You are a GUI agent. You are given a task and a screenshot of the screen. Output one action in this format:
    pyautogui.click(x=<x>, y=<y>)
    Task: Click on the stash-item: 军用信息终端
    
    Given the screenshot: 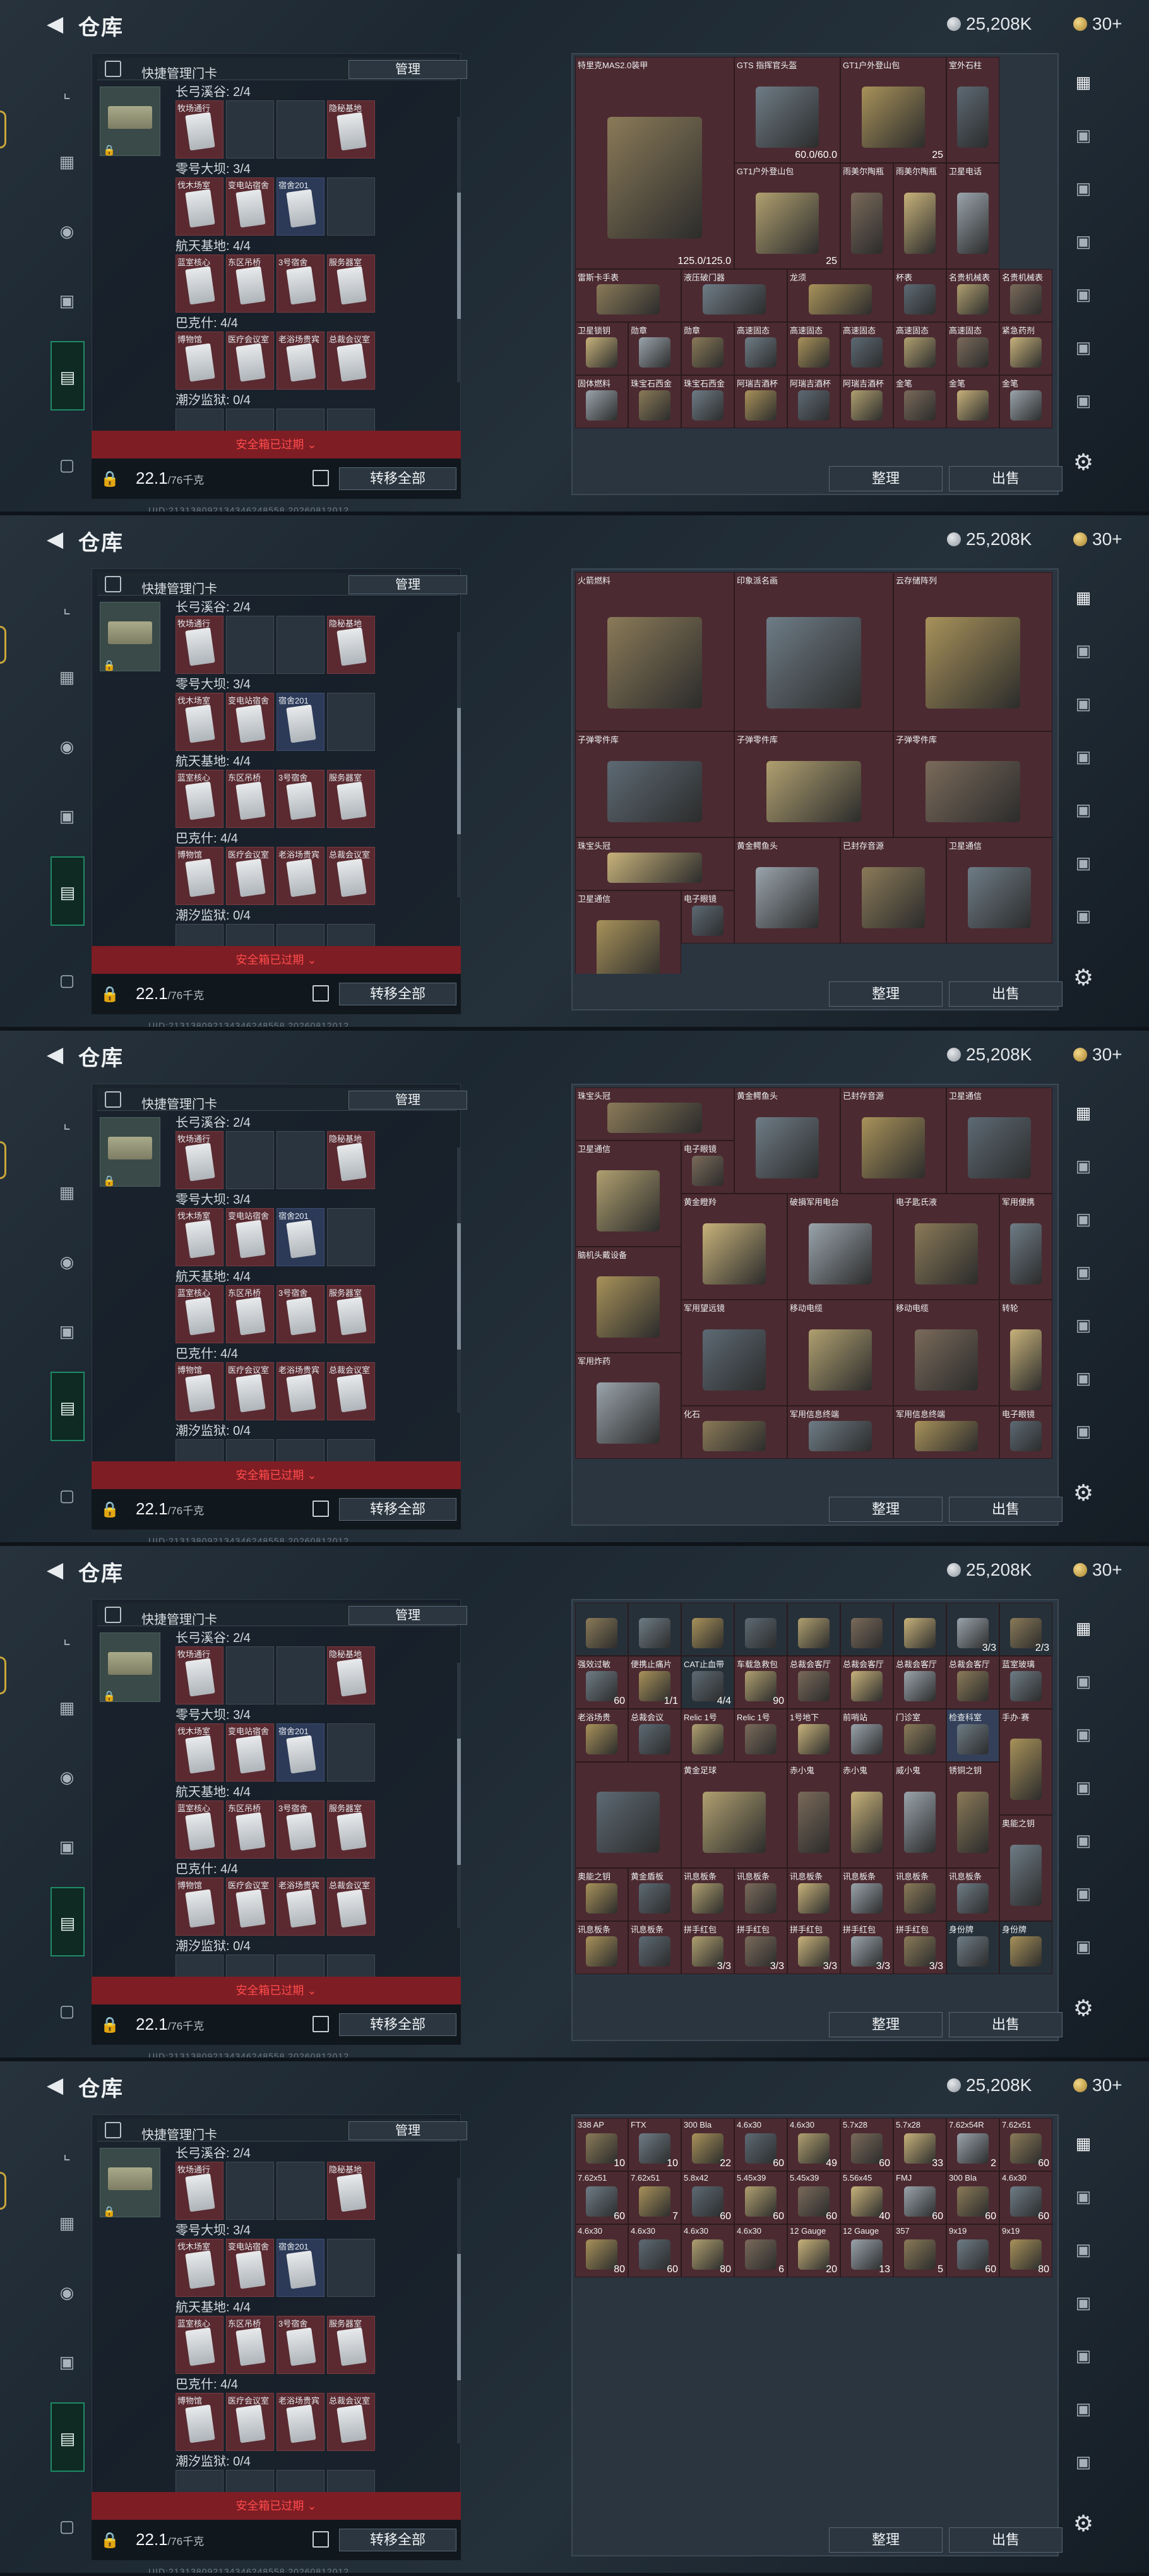 What is the action you would take?
    pyautogui.click(x=946, y=1432)
    